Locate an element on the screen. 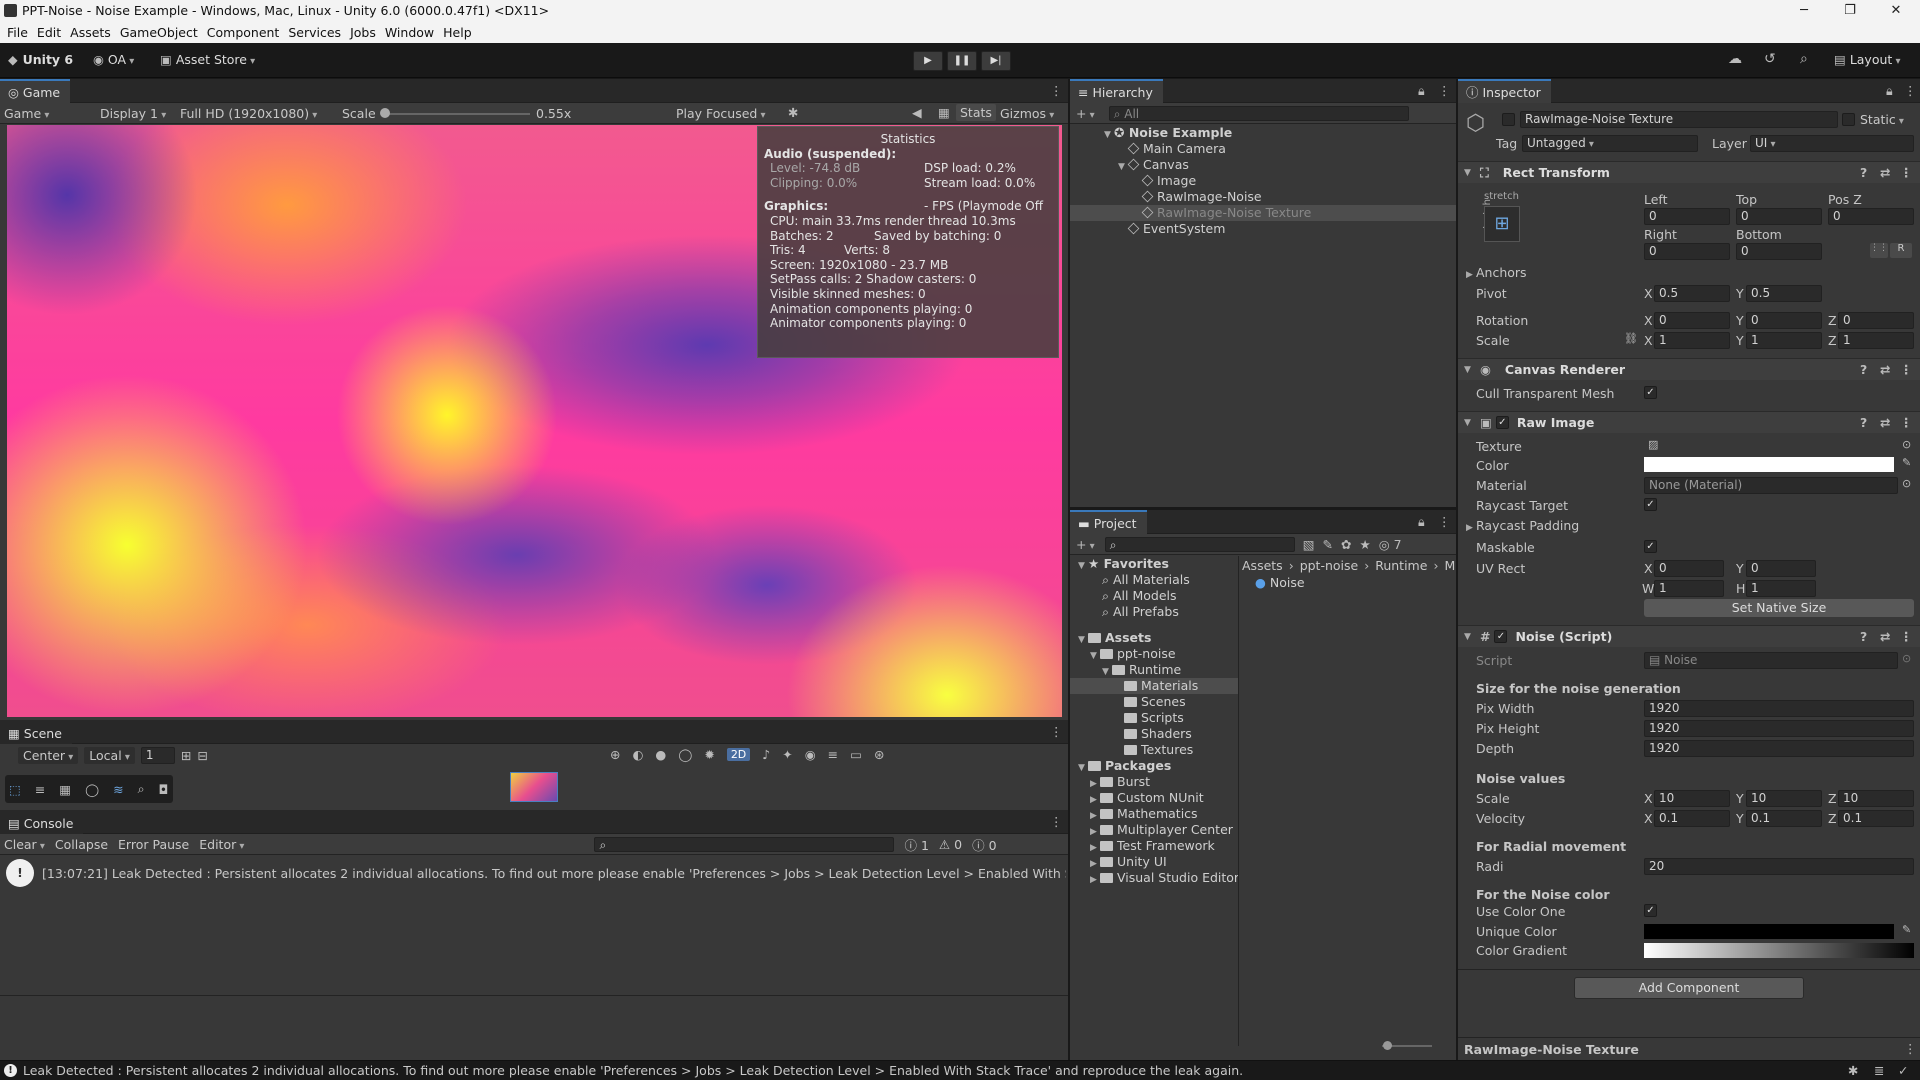 The image size is (1920, 1080). step-button: ▶| is located at coordinates (996, 61).